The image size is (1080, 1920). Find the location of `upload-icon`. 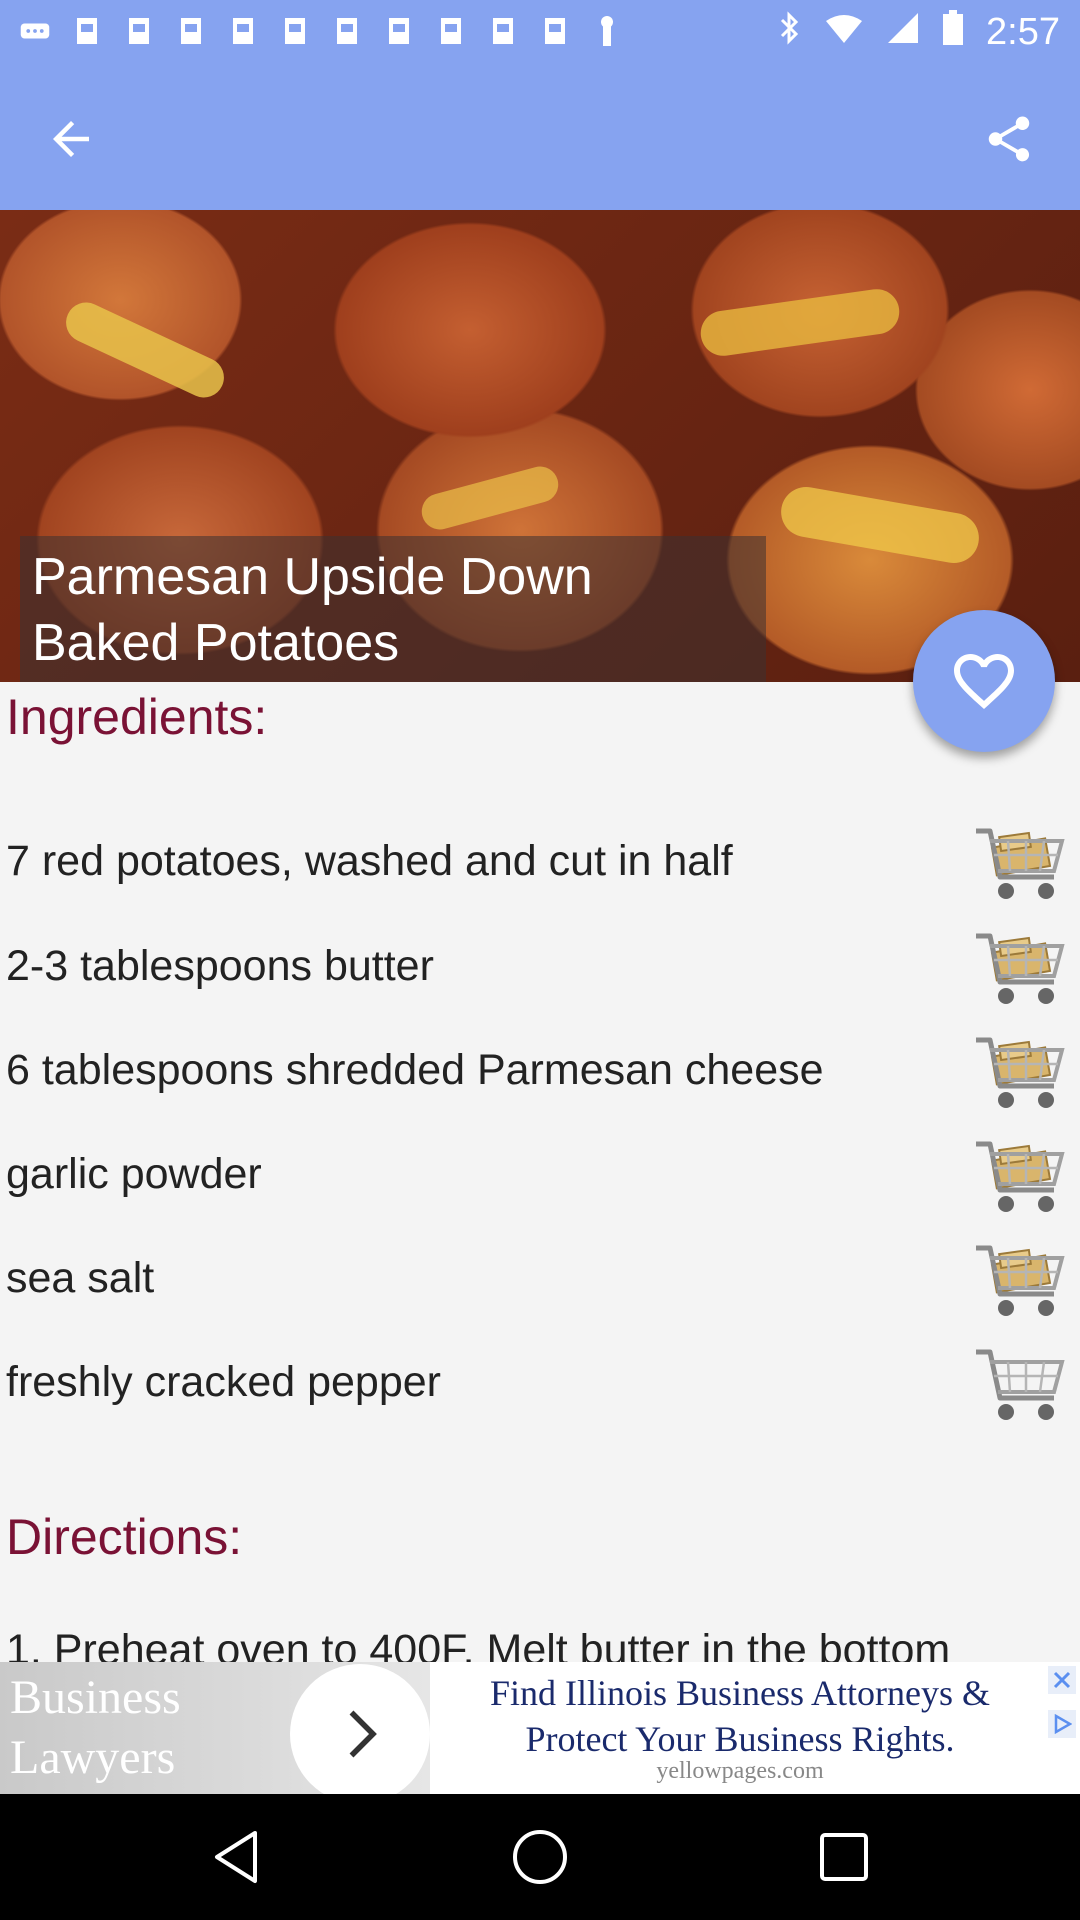

upload-icon is located at coordinates (607, 31).